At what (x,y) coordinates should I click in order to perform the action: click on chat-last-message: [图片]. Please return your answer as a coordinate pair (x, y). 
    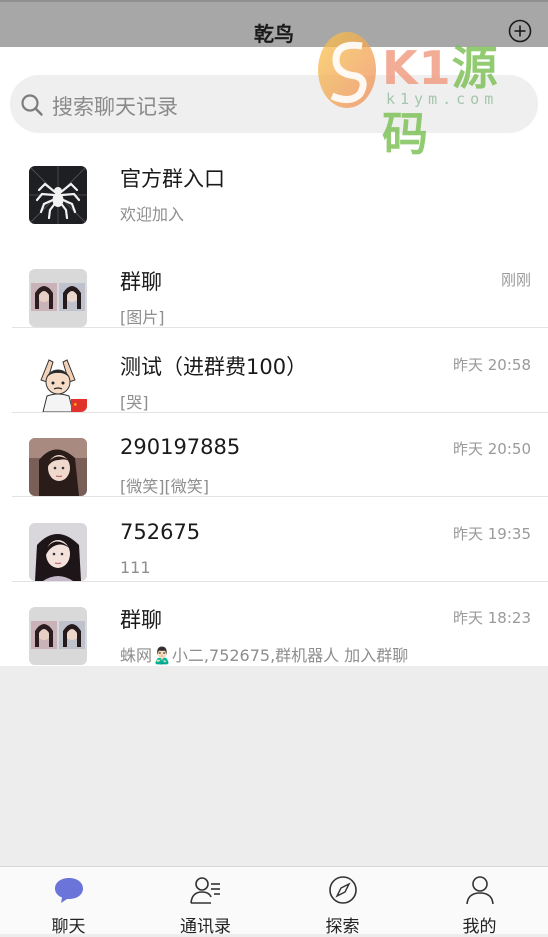
    Looking at the image, I should click on (142, 317).